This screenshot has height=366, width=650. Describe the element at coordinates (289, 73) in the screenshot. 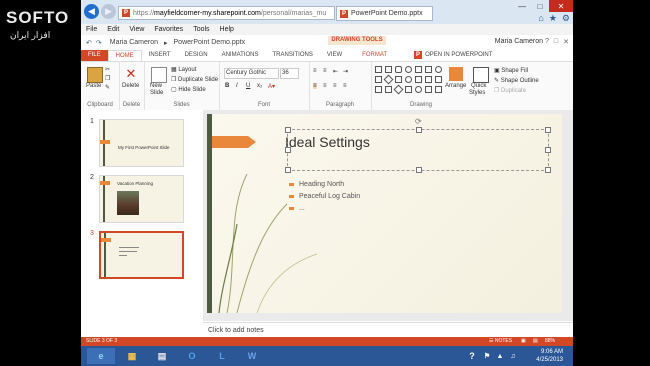

I see `font-size-select: 36` at that location.